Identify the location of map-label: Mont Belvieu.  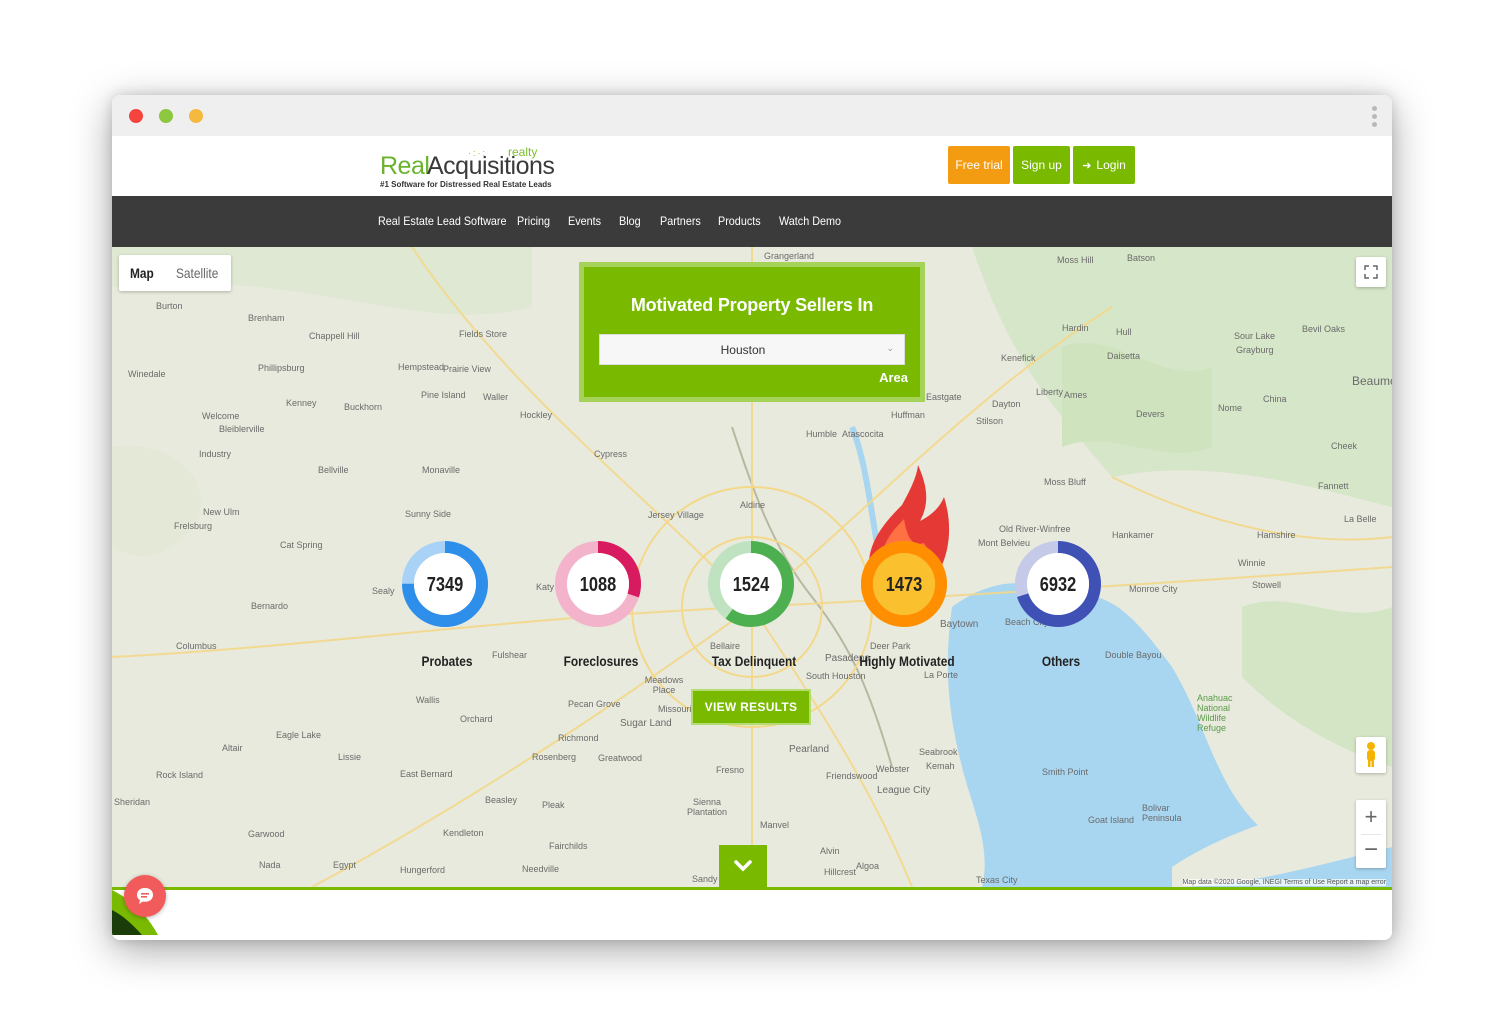
(1004, 543).